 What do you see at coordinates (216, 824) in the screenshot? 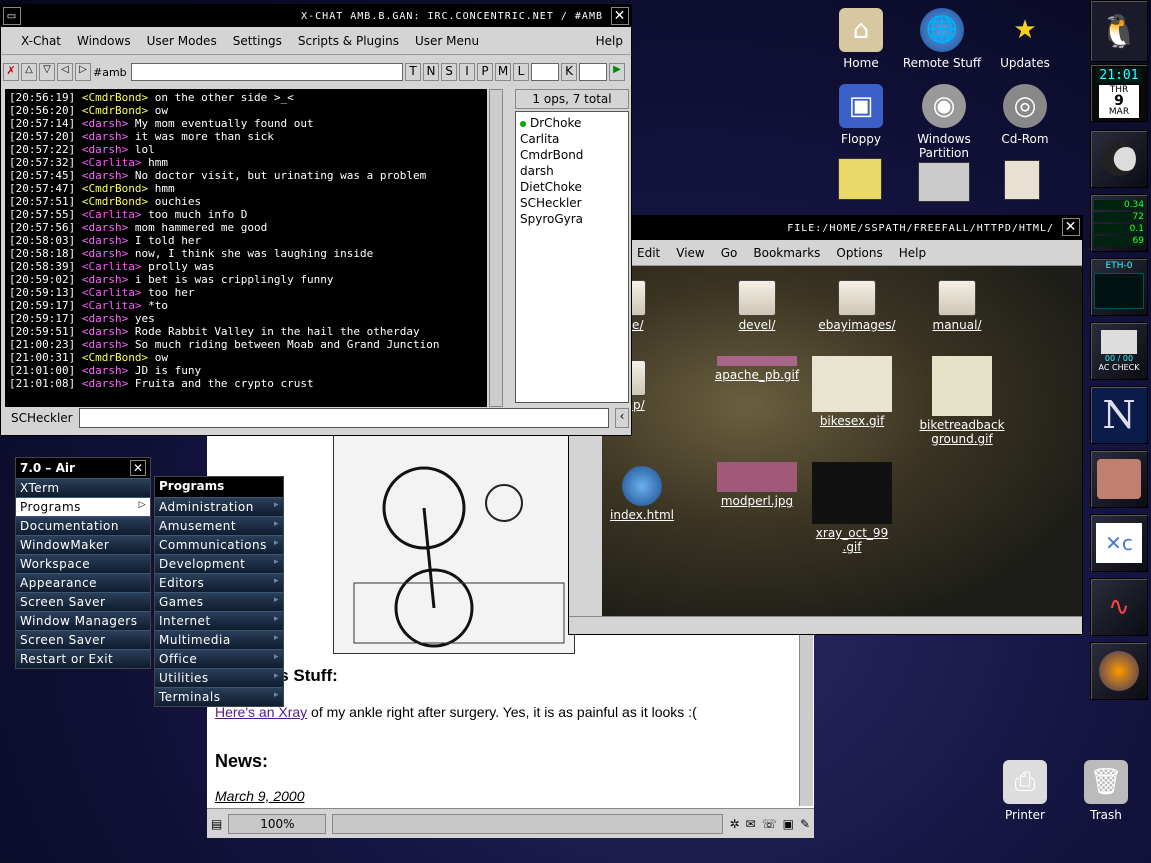
I see `security-lock-icon: ▤` at bounding box center [216, 824].